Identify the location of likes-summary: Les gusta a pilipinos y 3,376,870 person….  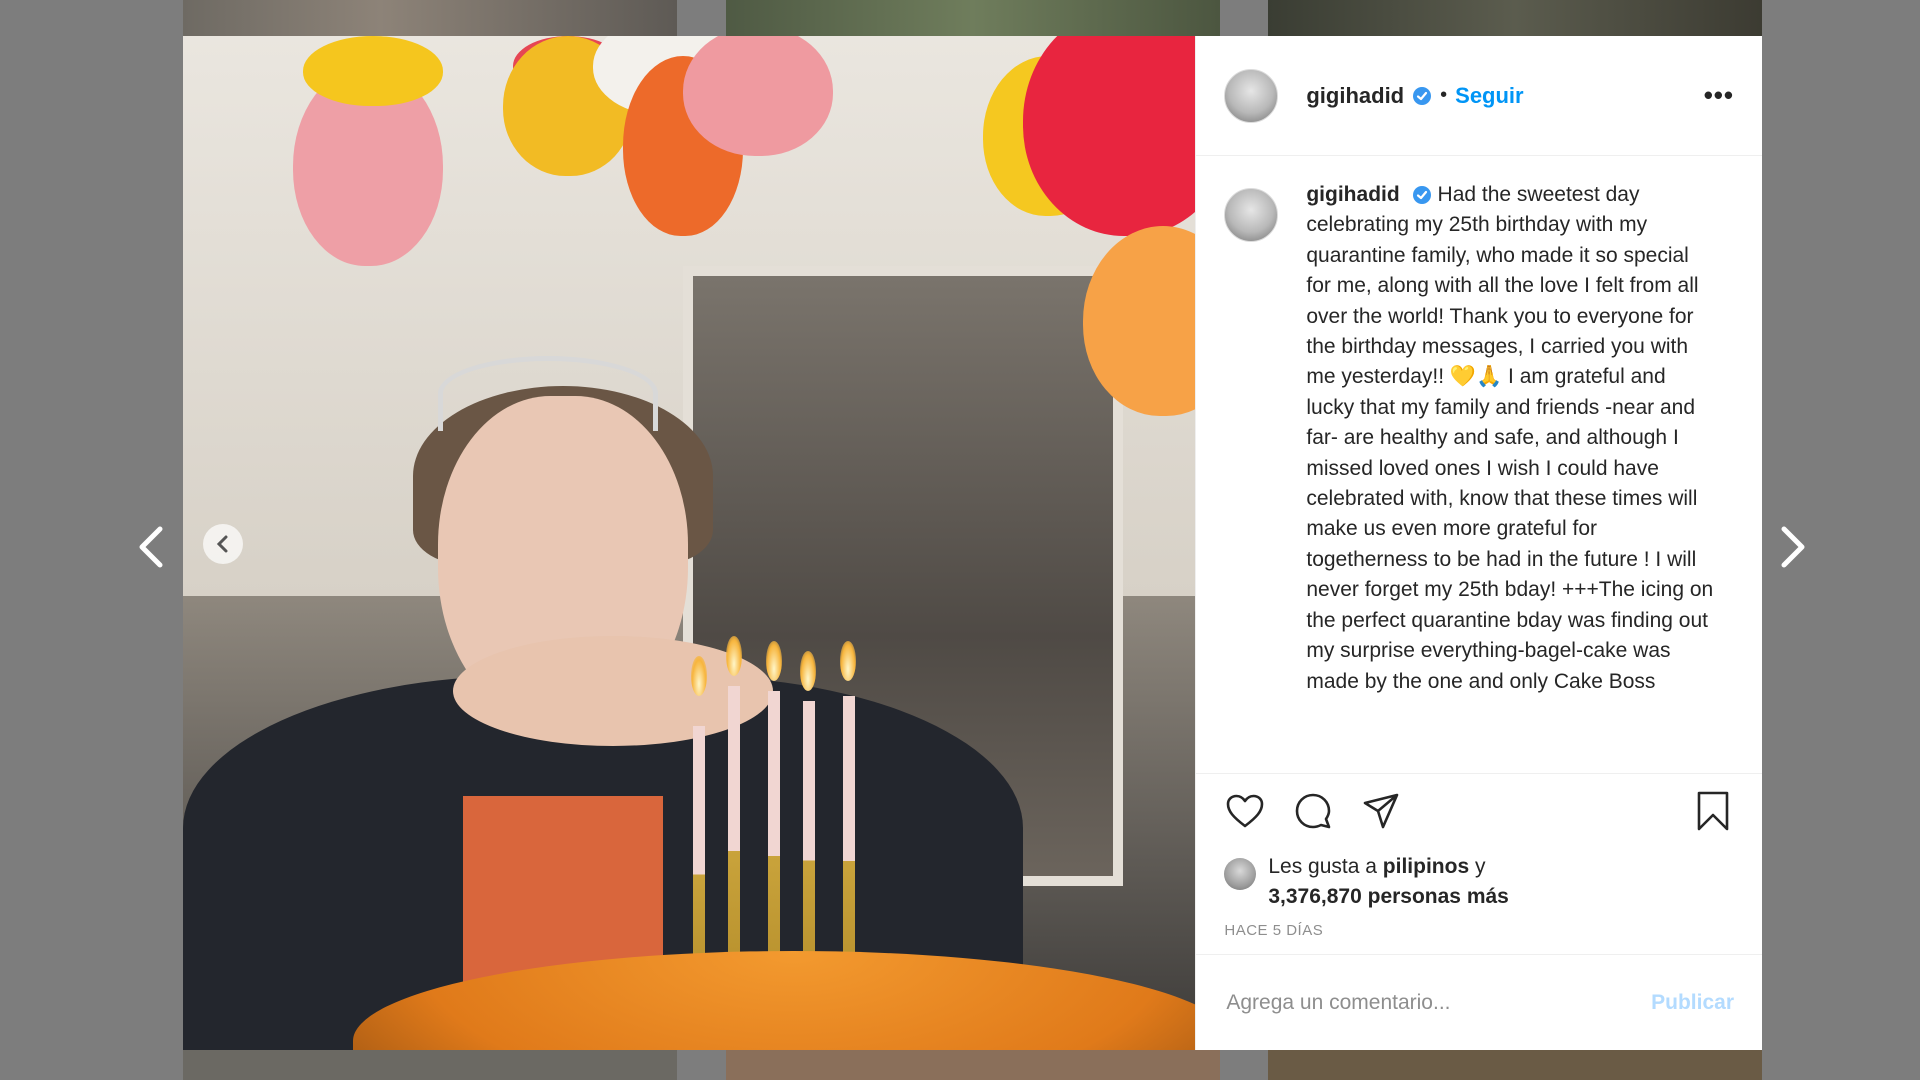
(1479, 881).